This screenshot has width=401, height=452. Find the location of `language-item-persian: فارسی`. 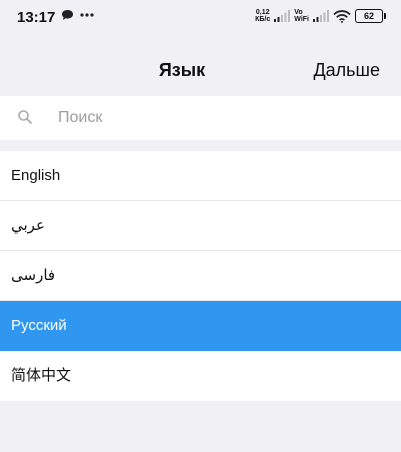

language-item-persian: فارسی is located at coordinates (200, 276).